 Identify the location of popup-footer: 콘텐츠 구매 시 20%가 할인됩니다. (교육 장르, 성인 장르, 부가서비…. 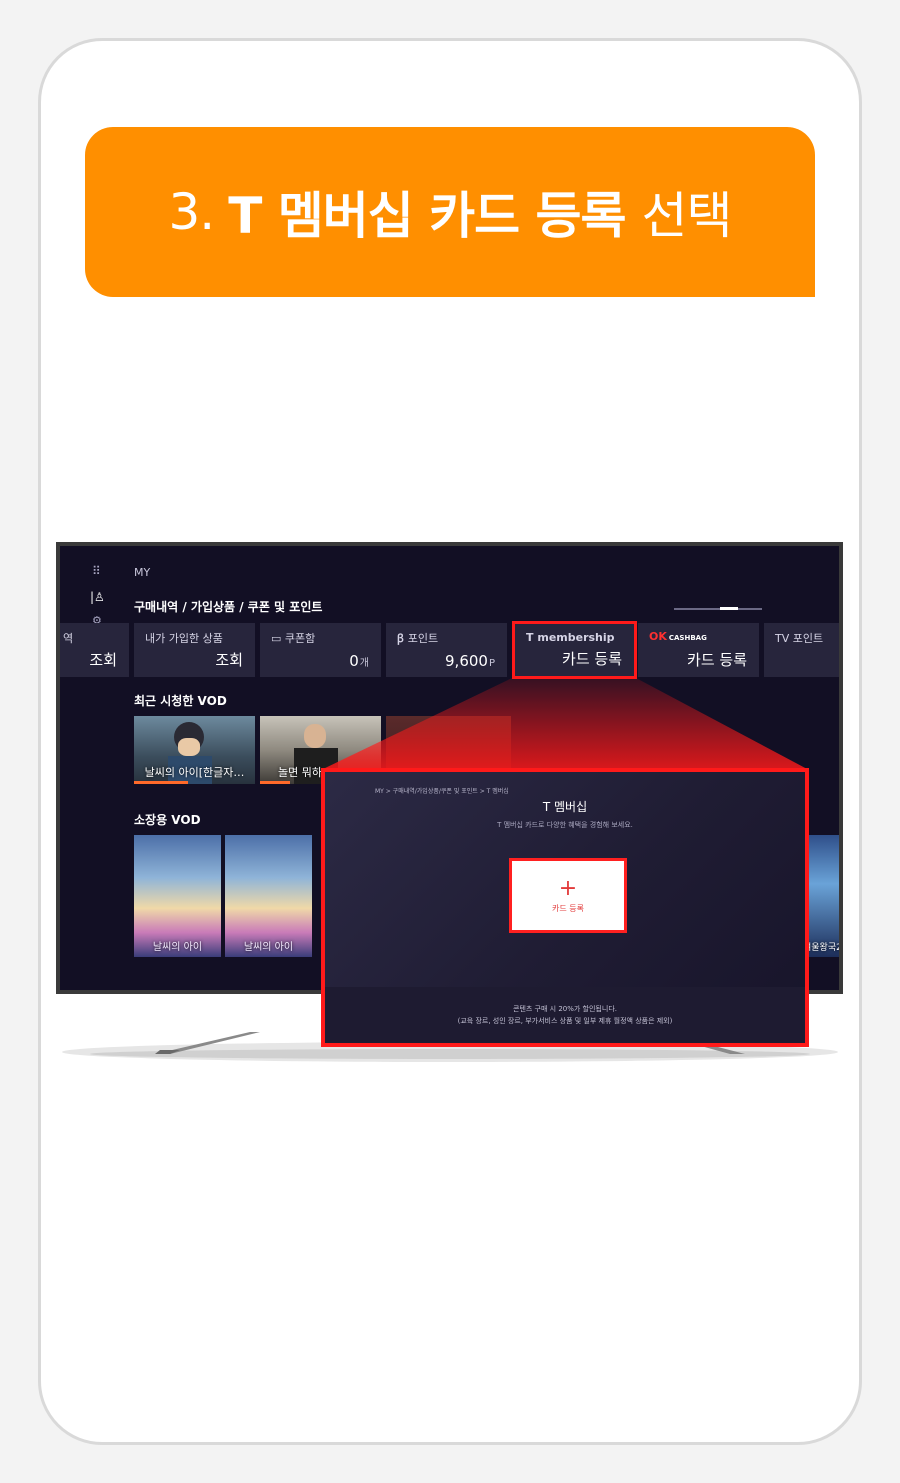
(565, 1015).